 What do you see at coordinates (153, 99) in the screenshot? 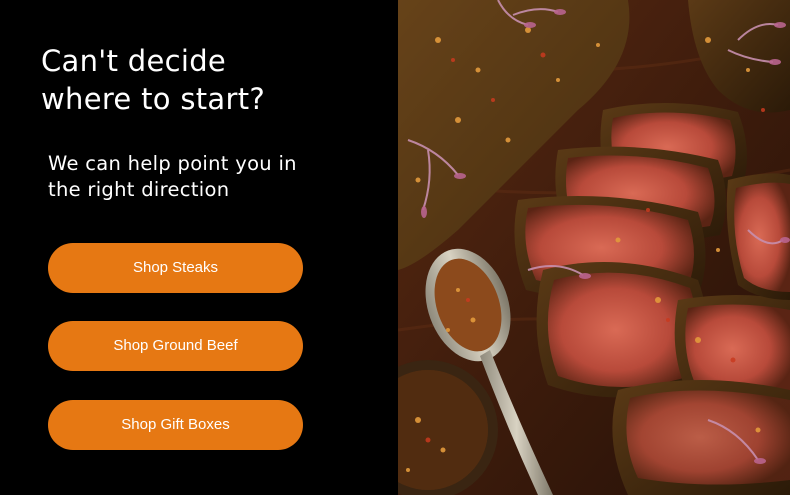
I see `headline-line-2: where to start?` at bounding box center [153, 99].